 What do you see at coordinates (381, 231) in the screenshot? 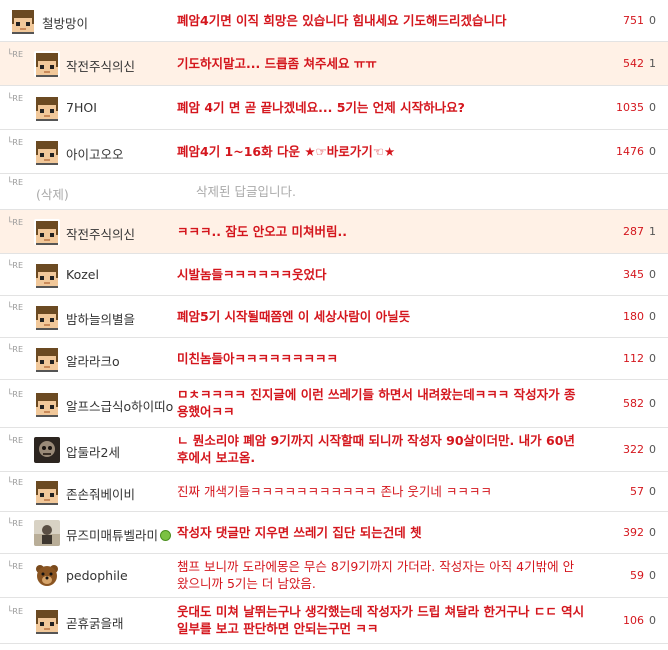
I see `comment-text: ㅋㅋㅋ.. 잠도 안오고 미쳐버림..` at bounding box center [381, 231].